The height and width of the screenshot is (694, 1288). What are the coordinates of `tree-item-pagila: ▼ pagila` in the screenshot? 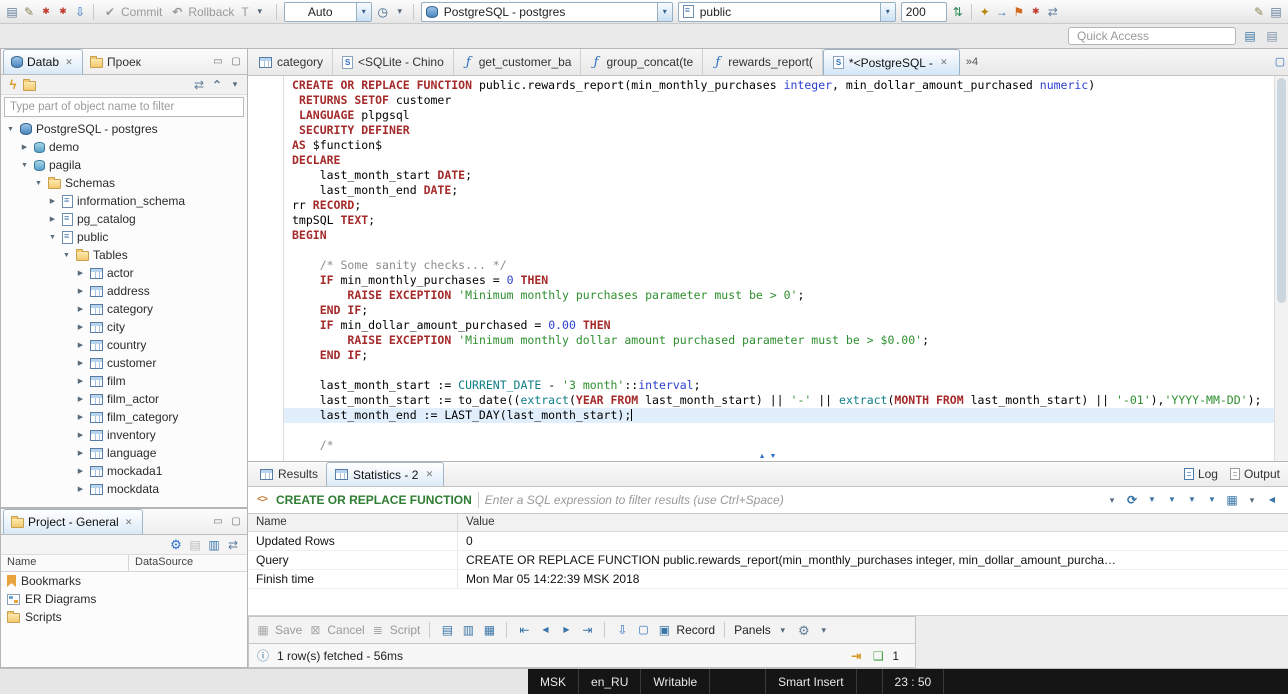 It's located at (124, 165).